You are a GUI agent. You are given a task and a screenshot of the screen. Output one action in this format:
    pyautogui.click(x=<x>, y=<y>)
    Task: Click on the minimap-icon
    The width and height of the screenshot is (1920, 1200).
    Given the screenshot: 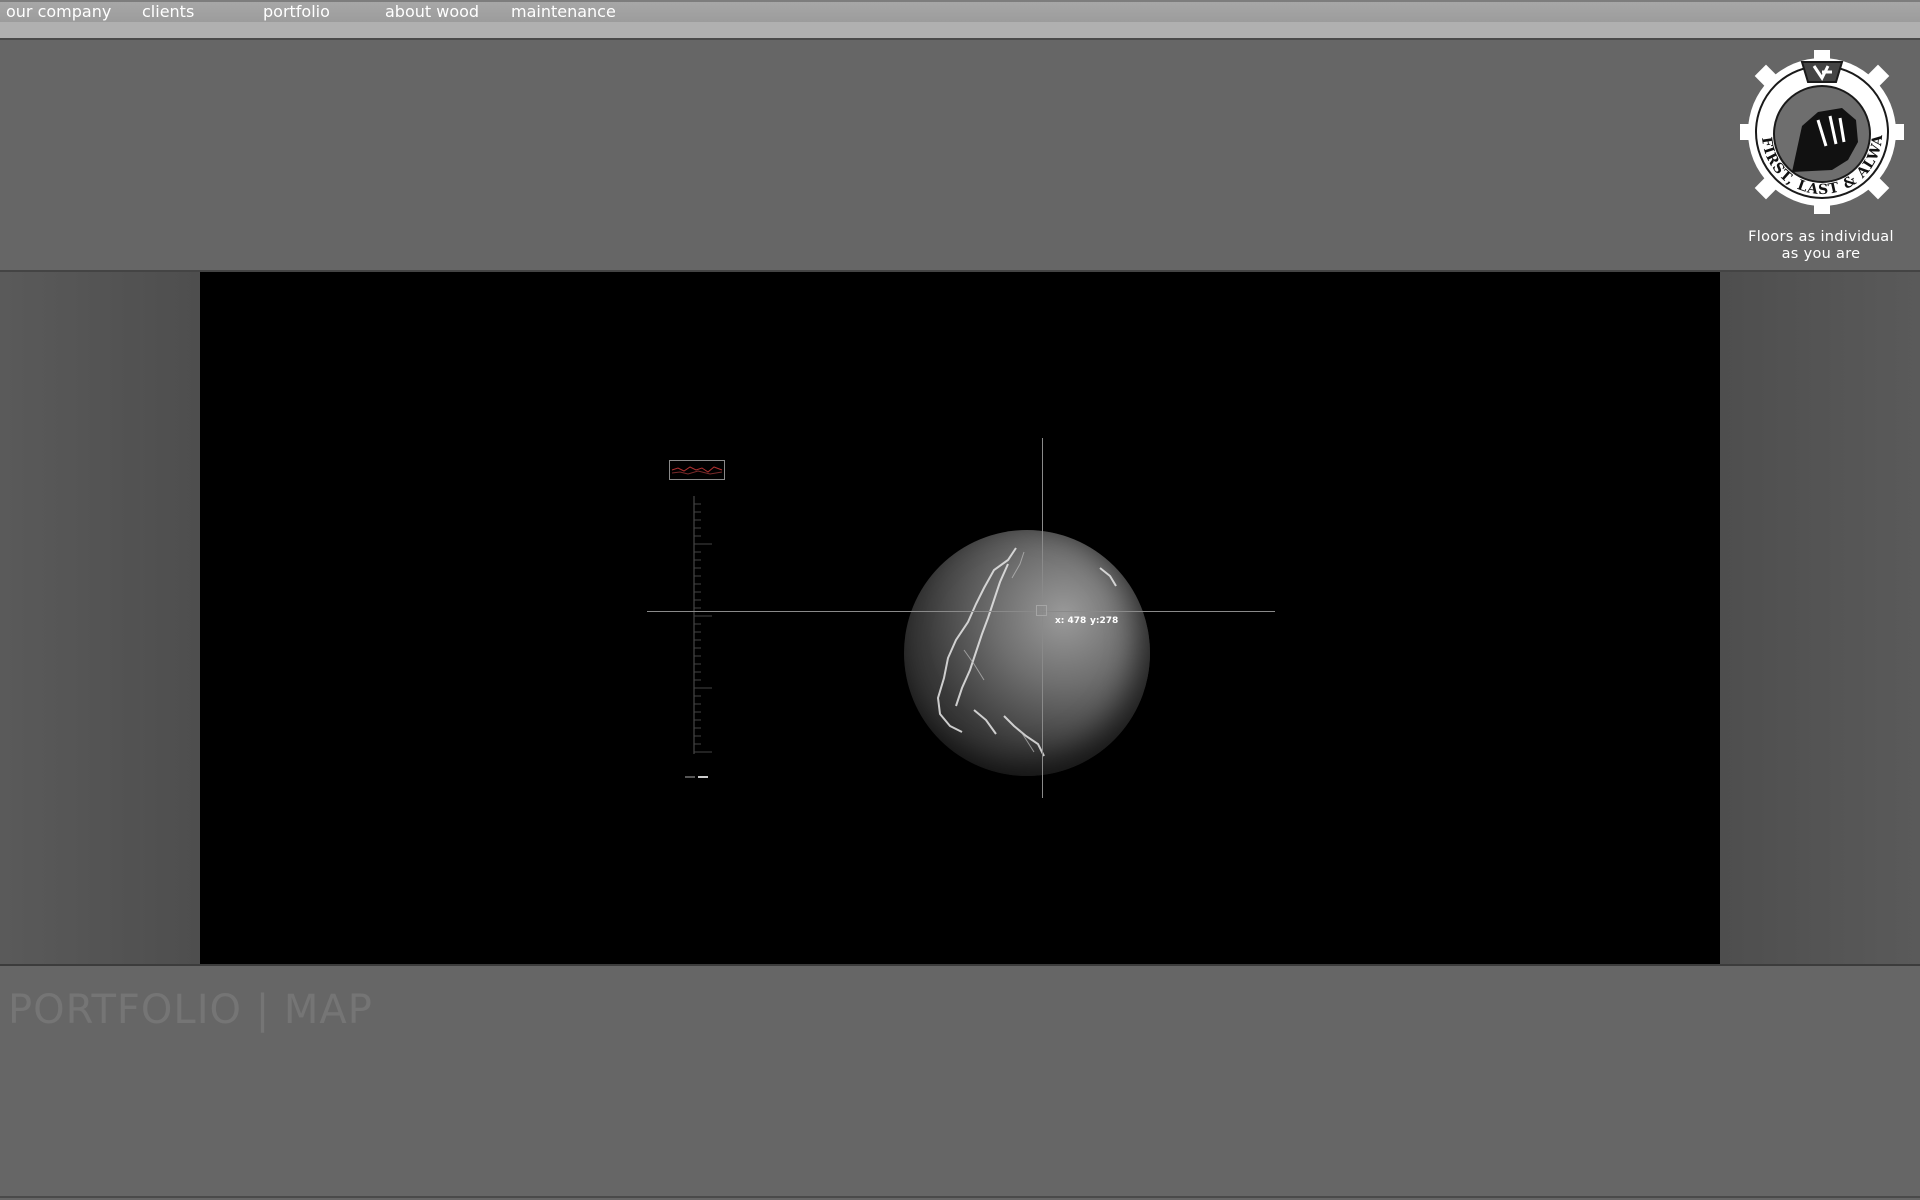 What is the action you would take?
    pyautogui.click(x=697, y=470)
    